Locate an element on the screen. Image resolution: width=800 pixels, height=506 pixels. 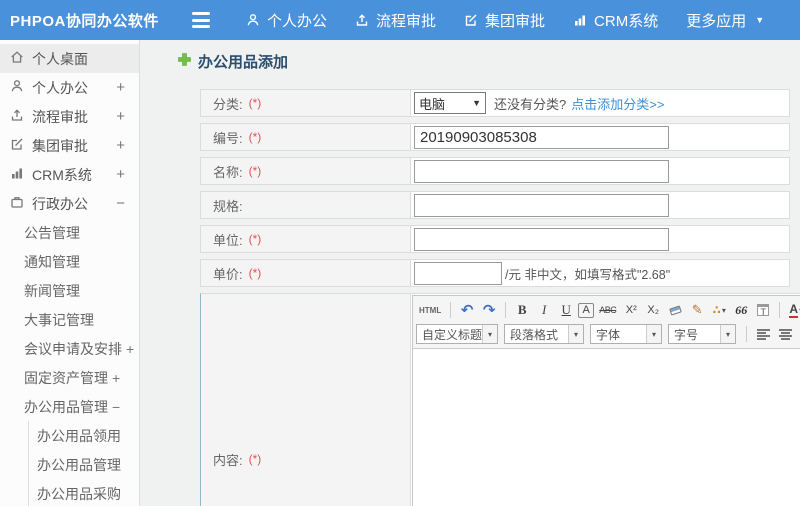
form-row-unit: 单位: (*) is located at coordinates (495, 239).